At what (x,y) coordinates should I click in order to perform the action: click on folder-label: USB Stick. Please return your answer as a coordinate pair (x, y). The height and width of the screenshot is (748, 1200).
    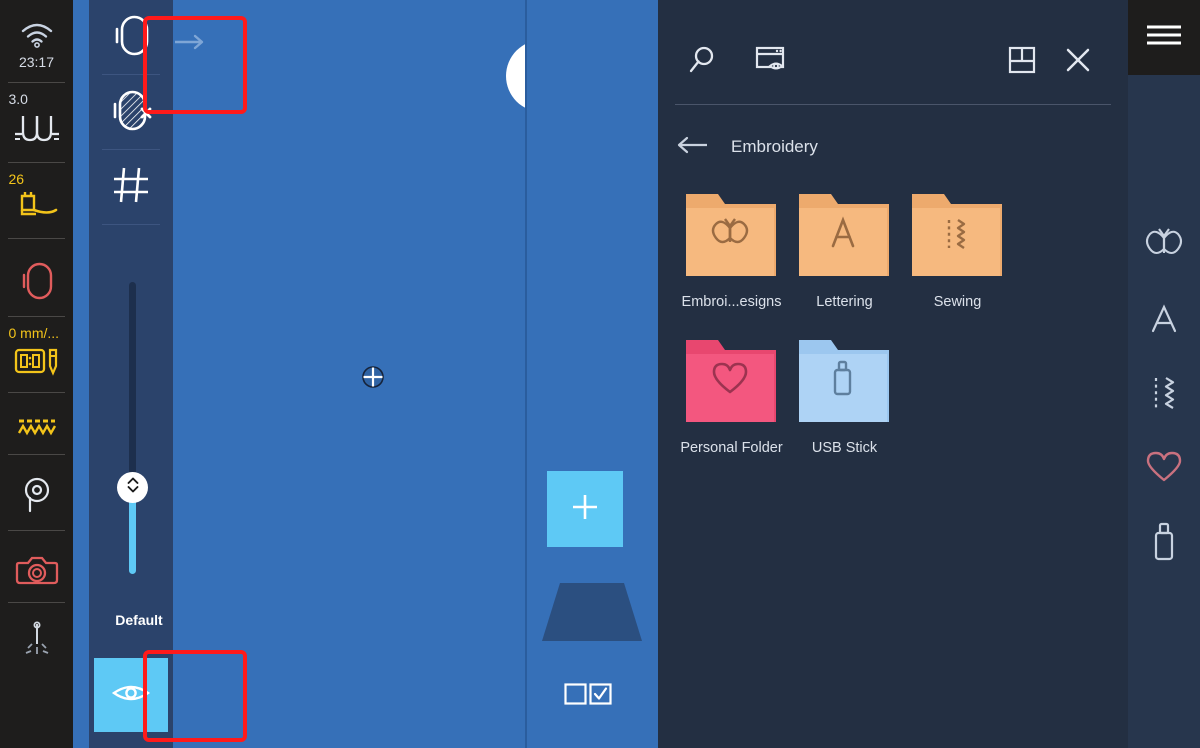
    Looking at the image, I should click on (844, 448).